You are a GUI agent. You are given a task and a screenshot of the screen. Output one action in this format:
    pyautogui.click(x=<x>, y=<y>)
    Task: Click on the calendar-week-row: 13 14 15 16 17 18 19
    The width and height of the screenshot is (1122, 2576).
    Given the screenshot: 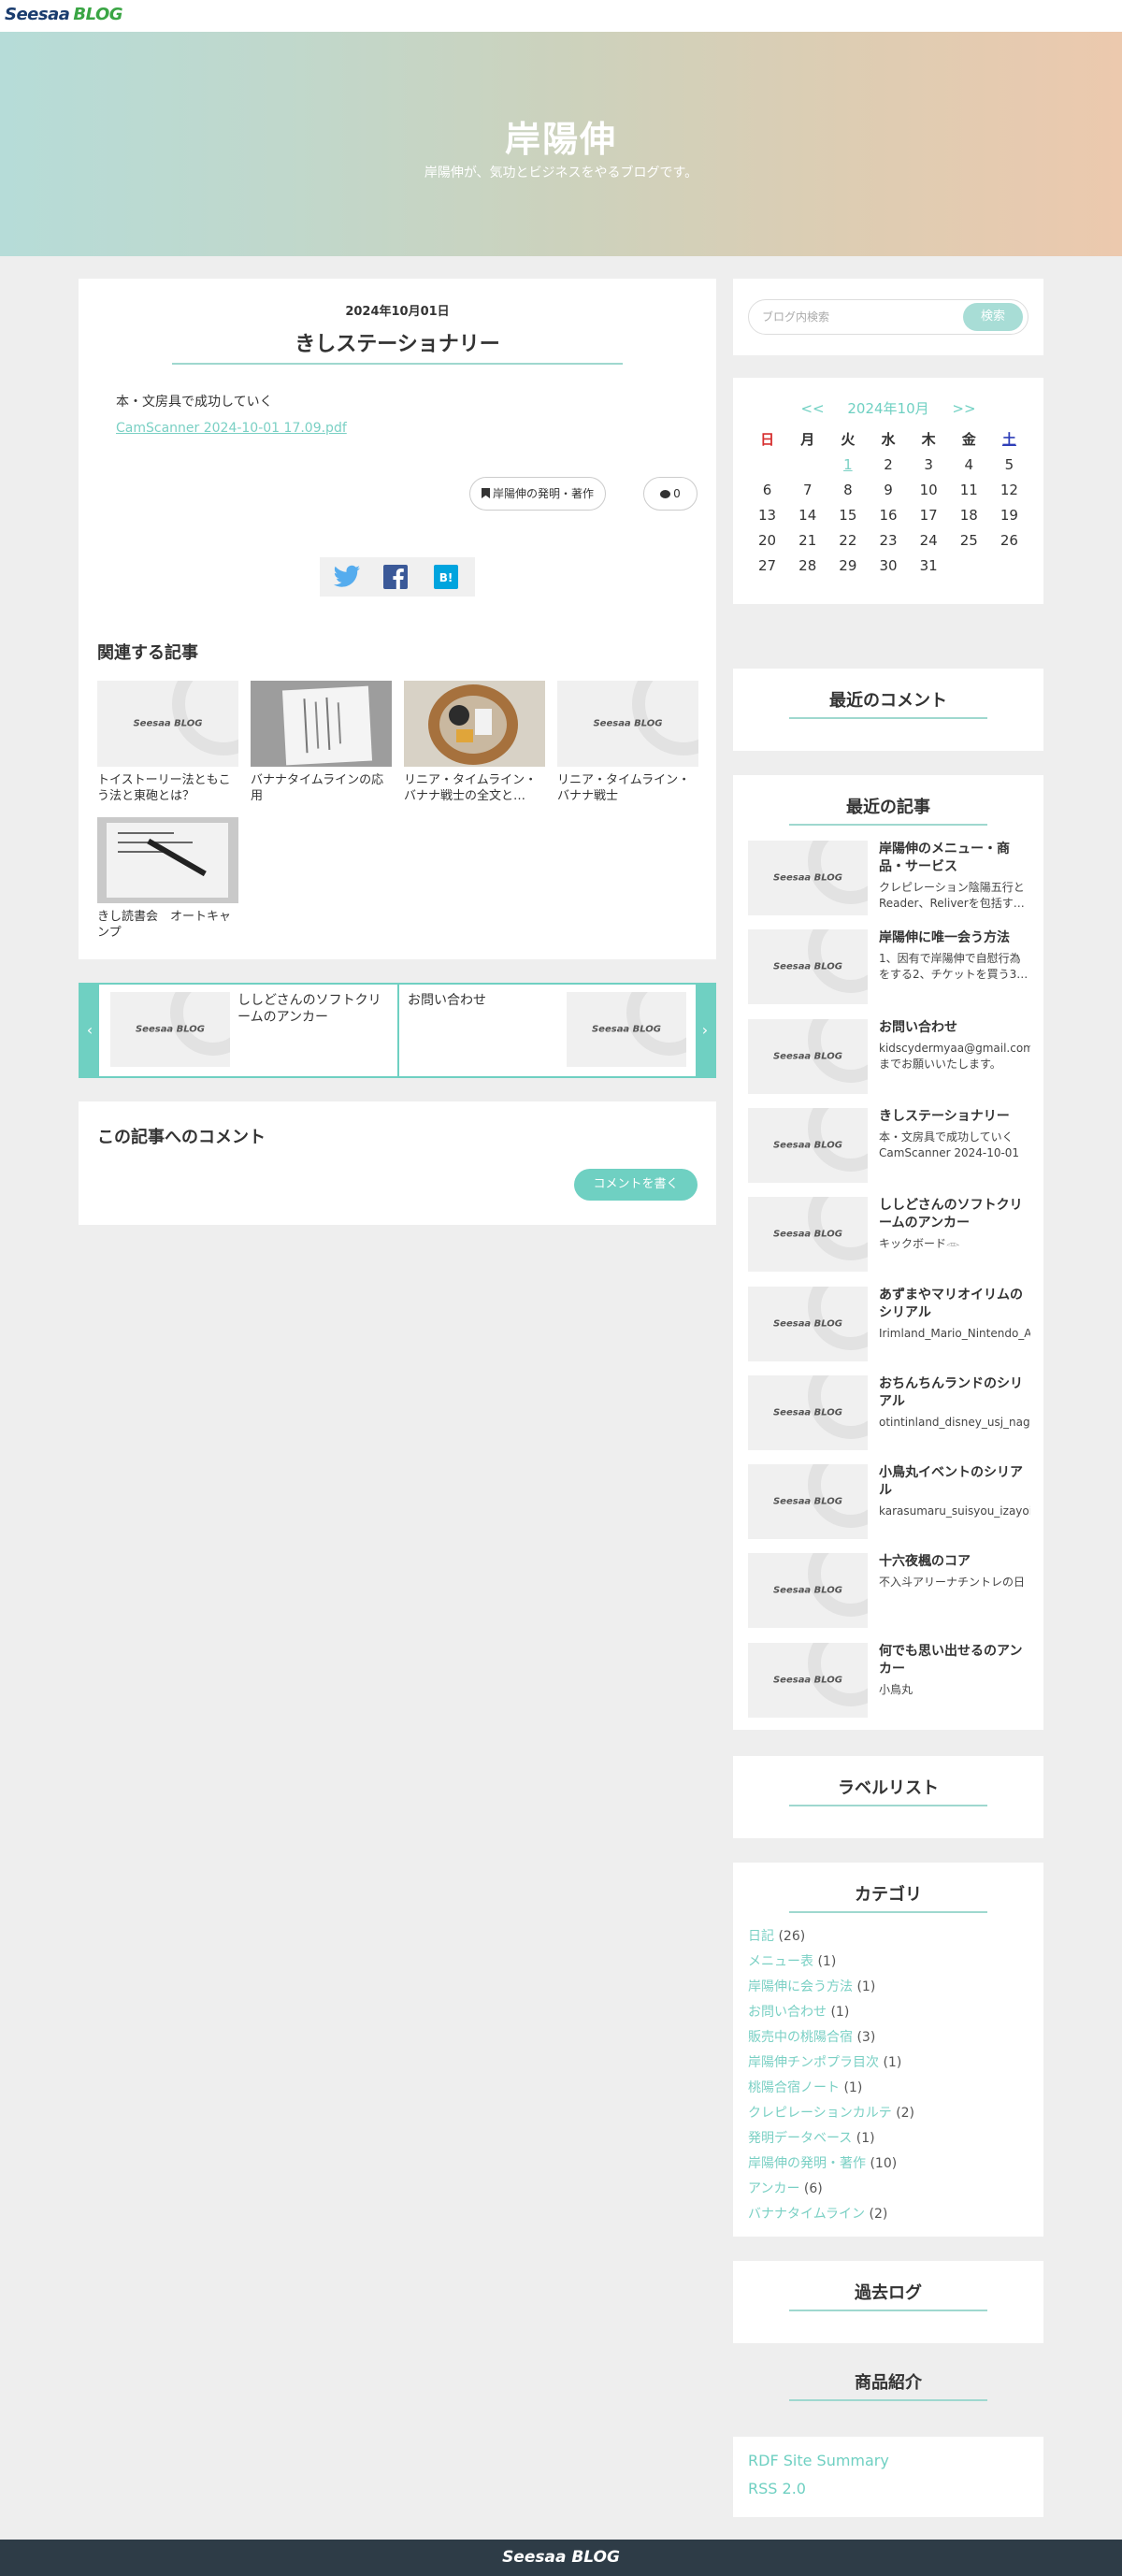 What is the action you would take?
    pyautogui.click(x=888, y=515)
    